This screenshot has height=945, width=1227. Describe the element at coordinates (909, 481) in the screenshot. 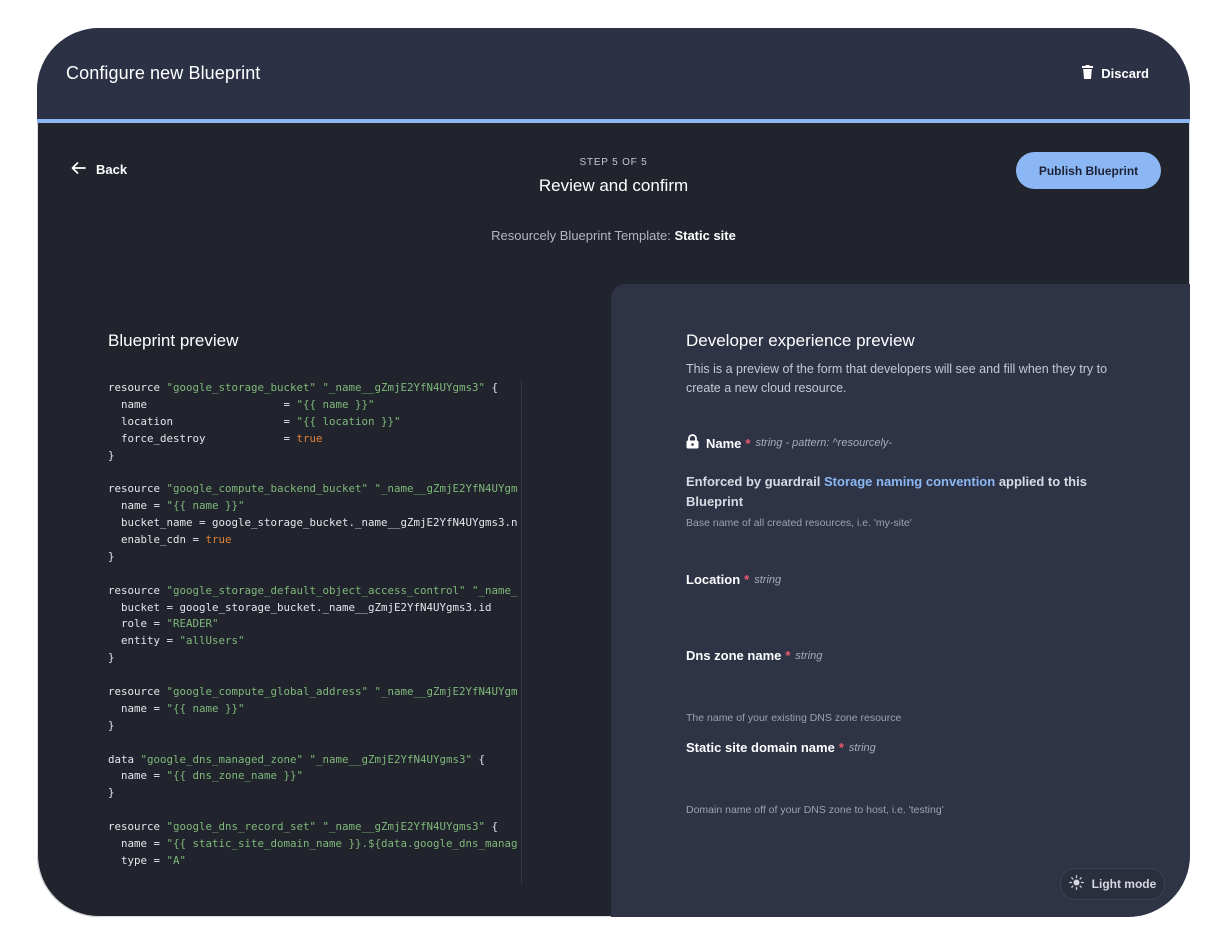

I see `guardrail-link: Storage naming convention` at that location.